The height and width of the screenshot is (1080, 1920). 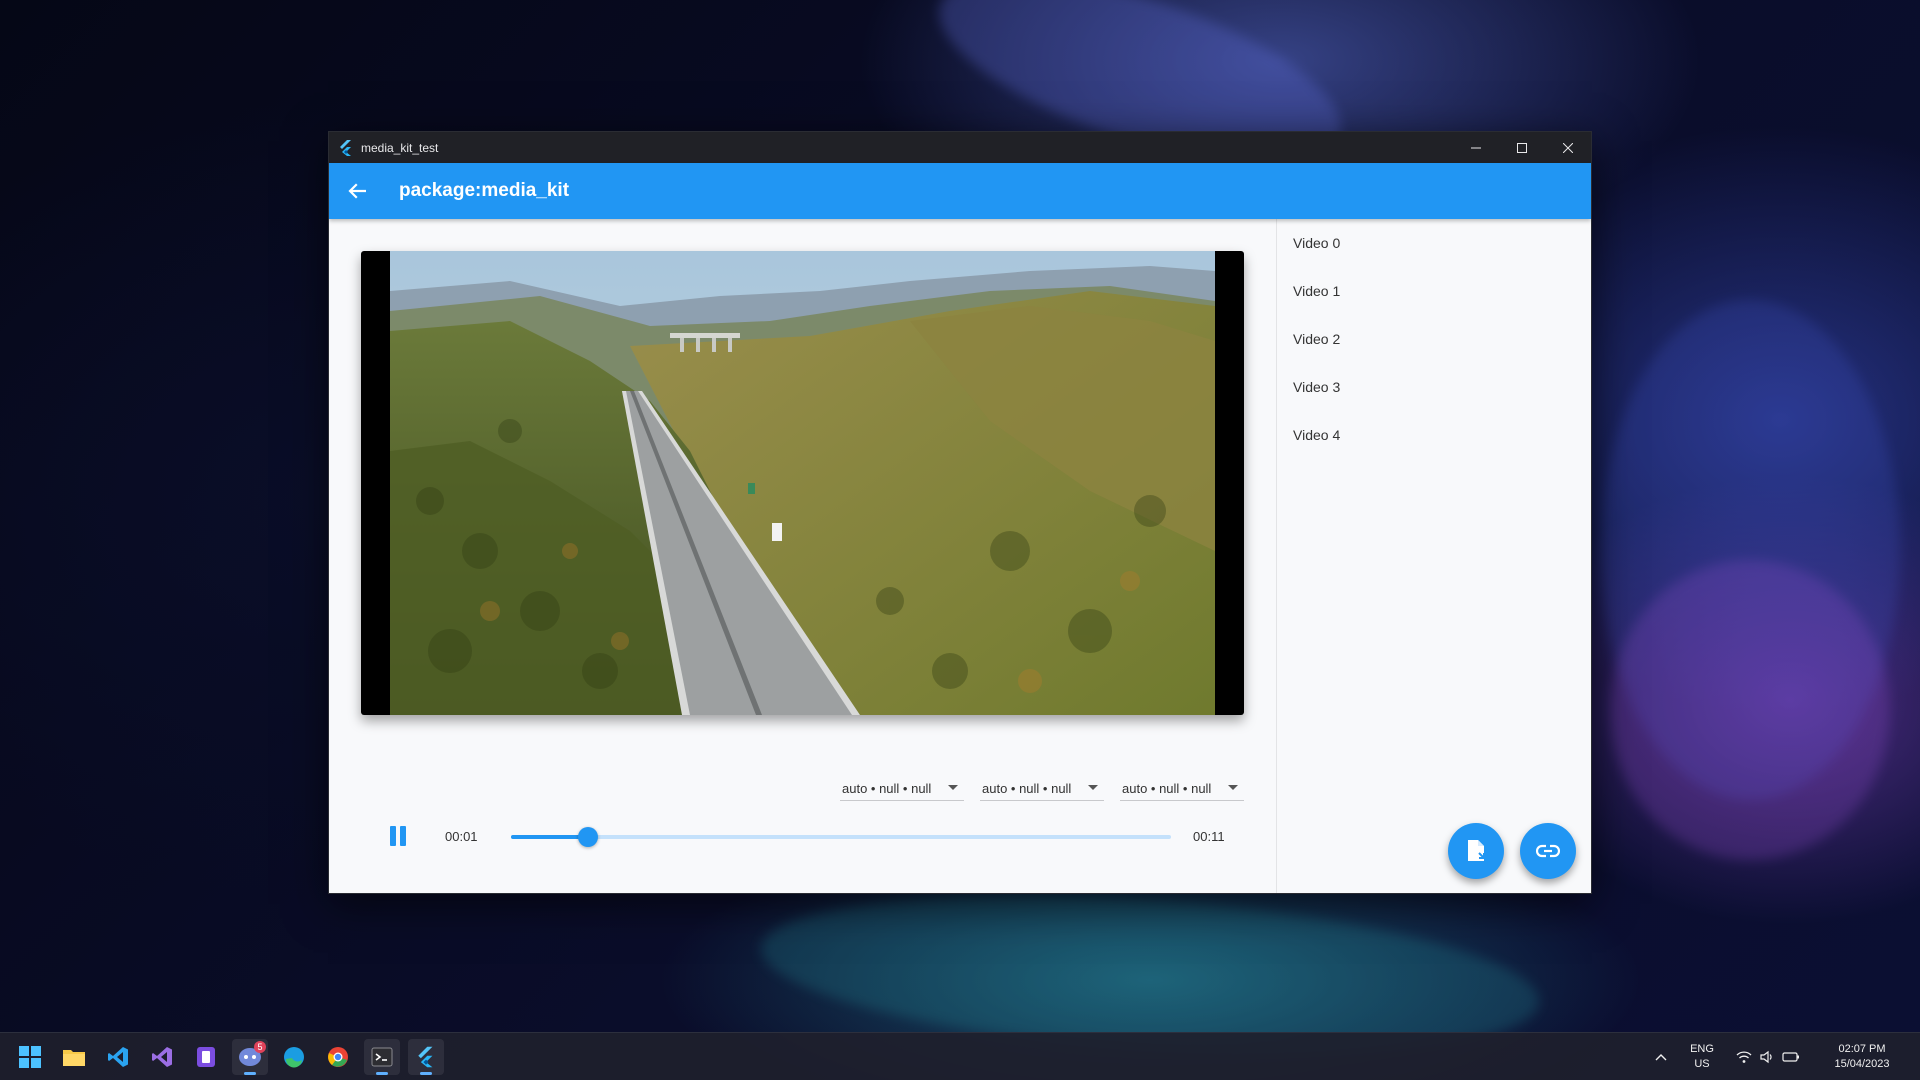 I want to click on volume-icon, so click(x=1766, y=1057).